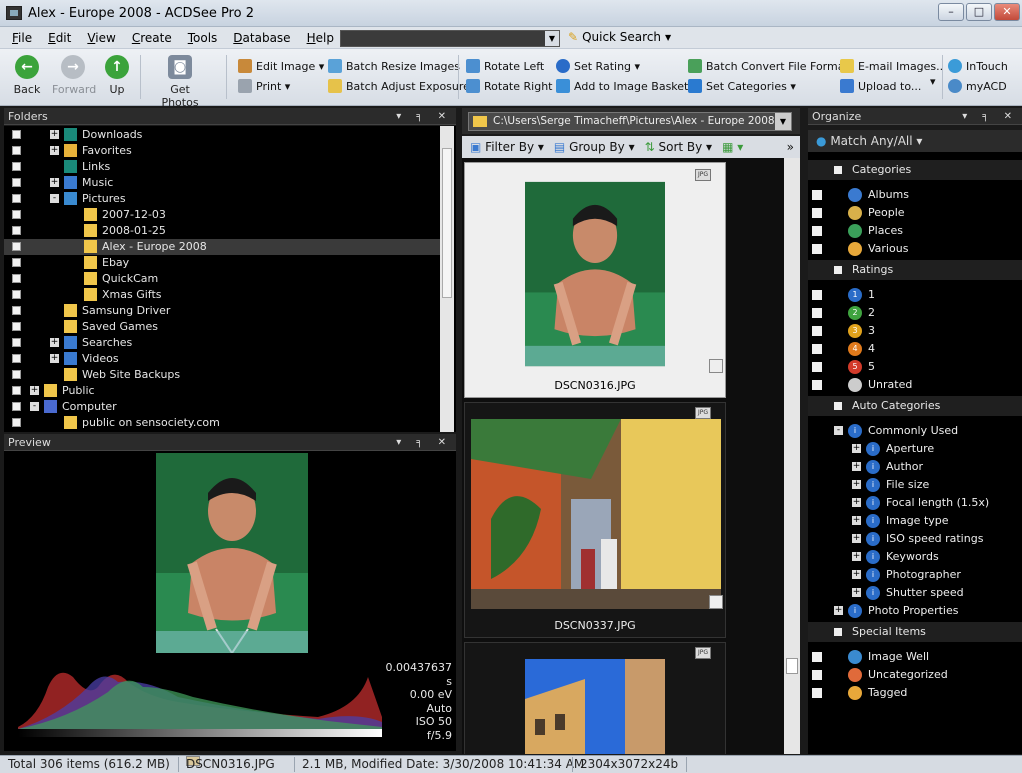 The width and height of the screenshot is (1022, 773). Describe the element at coordinates (768, 66) in the screenshot. I see `batch-convert-button: Batch Convert File Format` at that location.